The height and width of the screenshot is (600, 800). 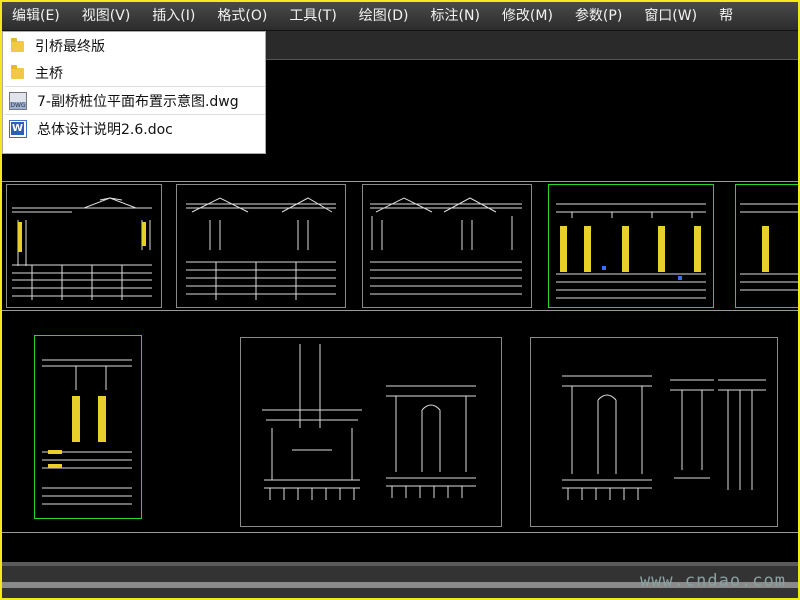 What do you see at coordinates (106, 16) in the screenshot?
I see `menu-view: 视图(V)` at bounding box center [106, 16].